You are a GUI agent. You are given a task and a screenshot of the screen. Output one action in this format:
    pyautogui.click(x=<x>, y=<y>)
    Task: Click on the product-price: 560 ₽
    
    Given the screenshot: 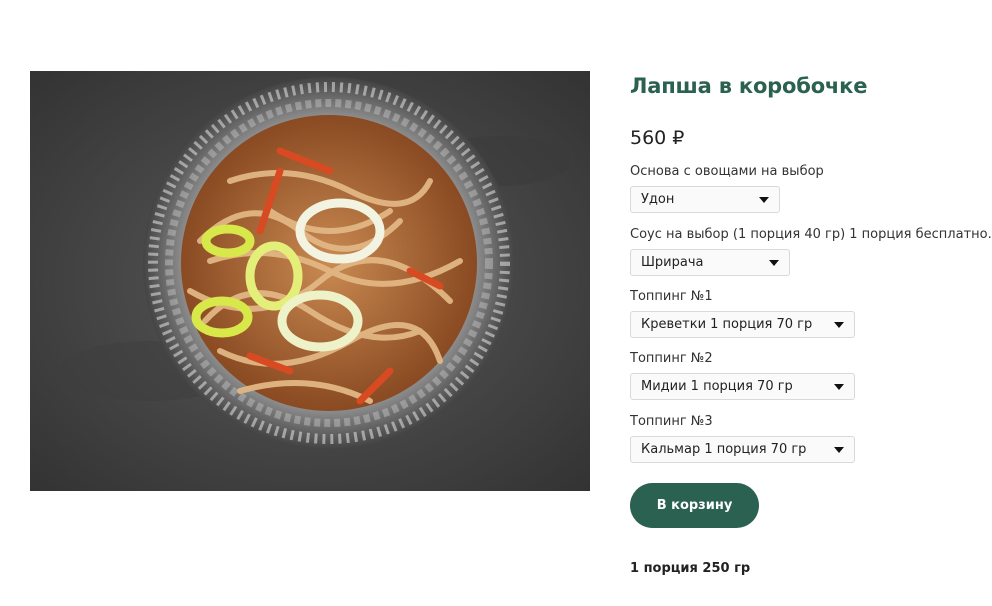 What is the action you would take?
    pyautogui.click(x=657, y=138)
    